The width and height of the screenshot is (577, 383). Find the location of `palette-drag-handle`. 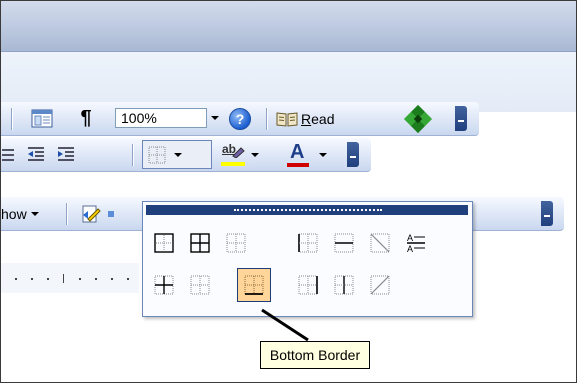

palette-drag-handle is located at coordinates (307, 210).